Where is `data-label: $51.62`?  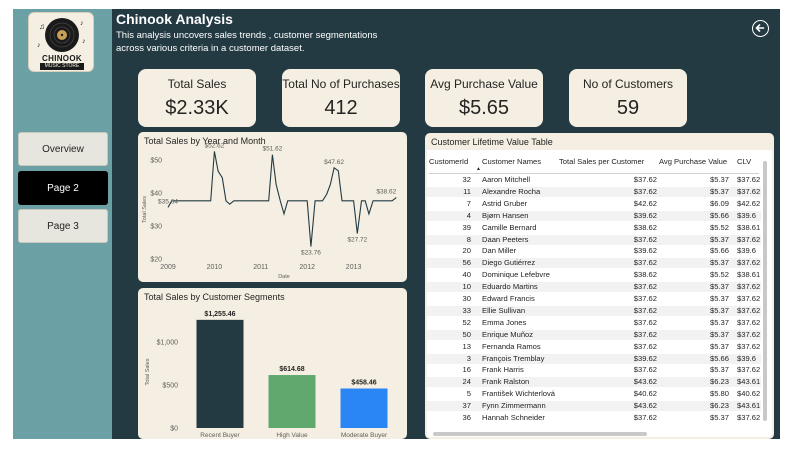 data-label: $51.62 is located at coordinates (272, 149).